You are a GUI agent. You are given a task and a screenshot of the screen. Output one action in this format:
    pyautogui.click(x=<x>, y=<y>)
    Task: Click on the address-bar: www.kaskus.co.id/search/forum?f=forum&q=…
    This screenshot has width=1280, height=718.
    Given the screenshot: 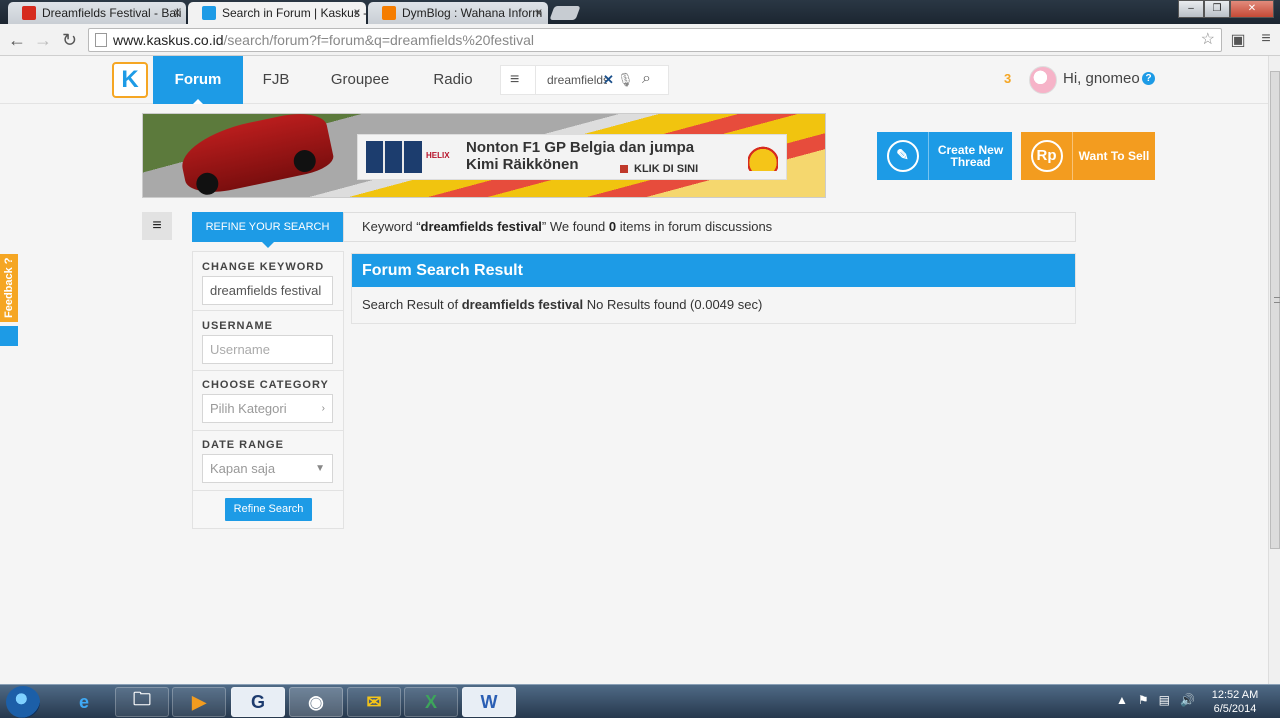 What is the action you would take?
    pyautogui.click(x=655, y=40)
    